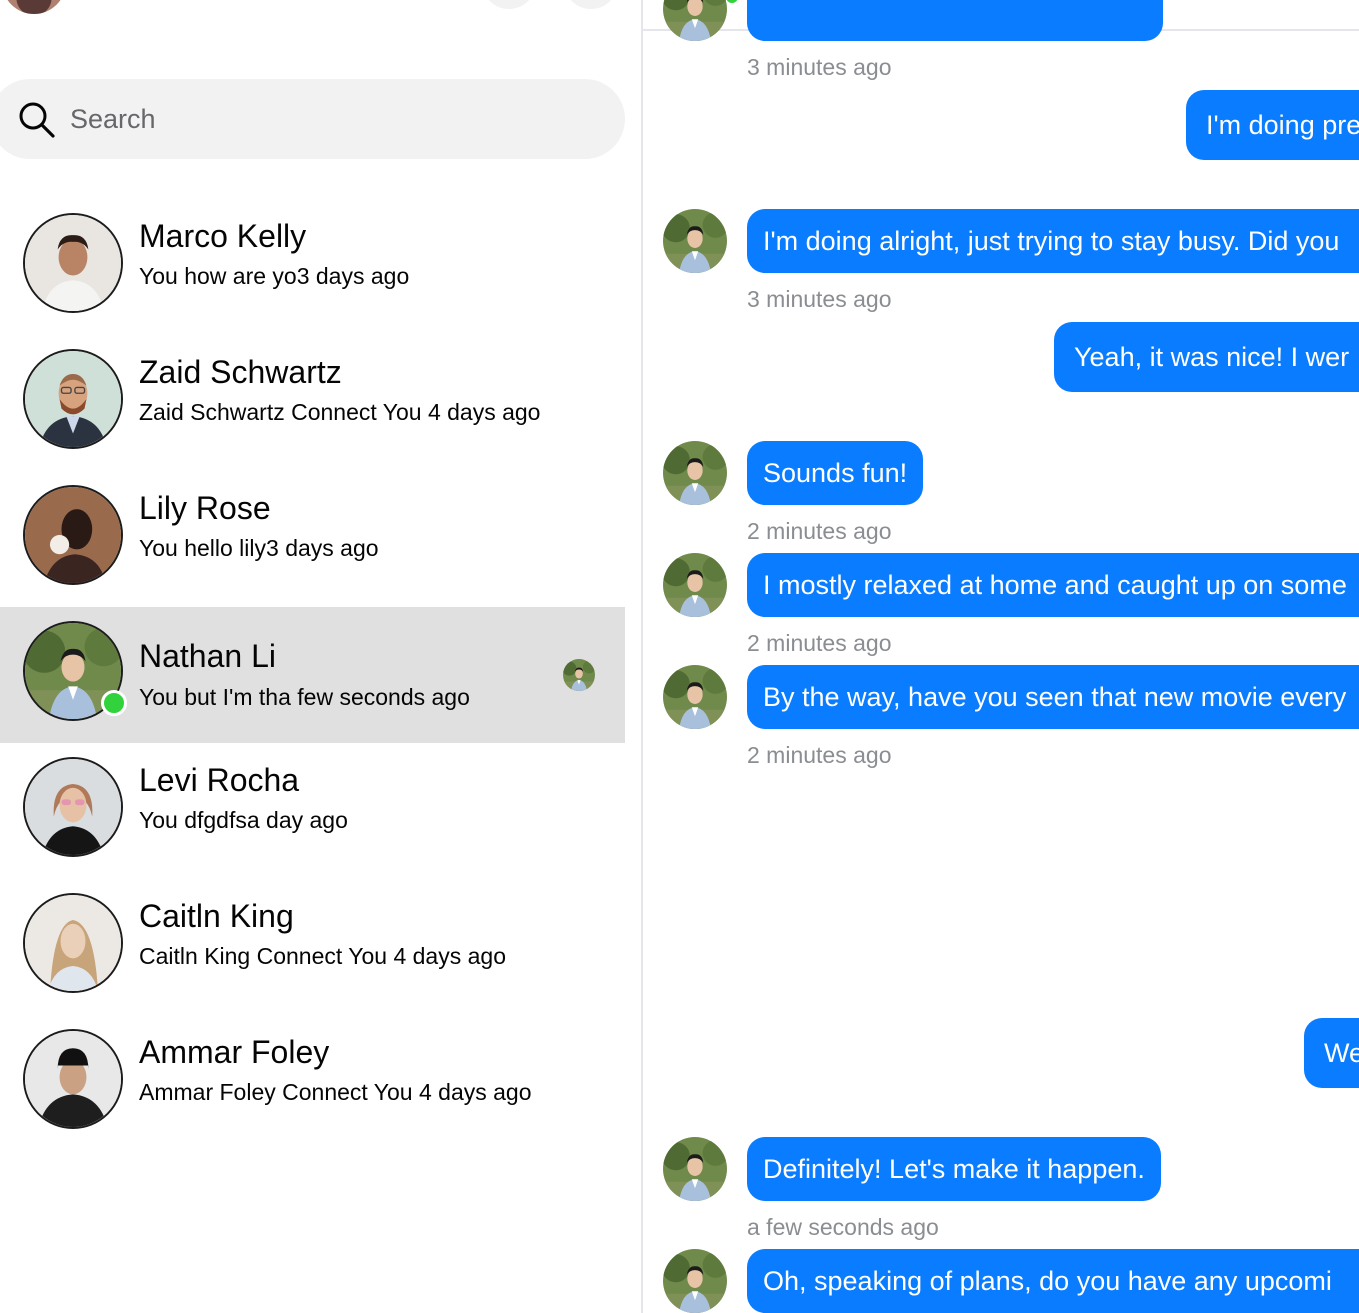  I want to click on message-timestamp: a few seconds ago, so click(843, 1227).